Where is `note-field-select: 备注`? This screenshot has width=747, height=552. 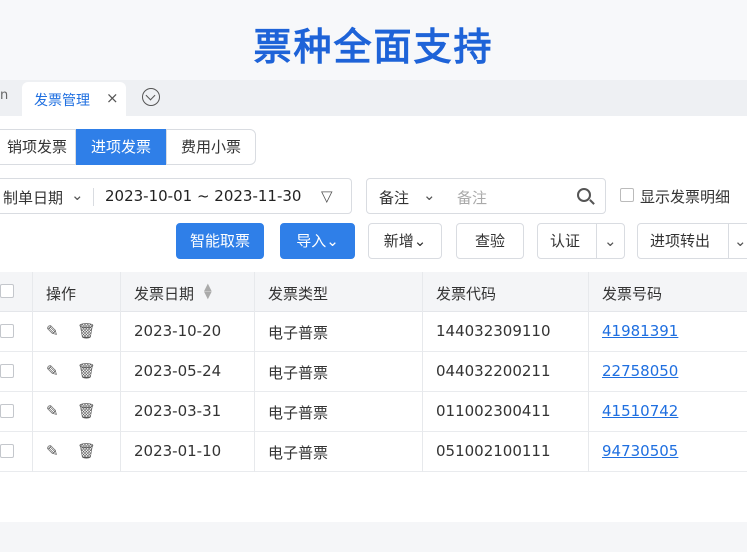 note-field-select: 备注 is located at coordinates (394, 197).